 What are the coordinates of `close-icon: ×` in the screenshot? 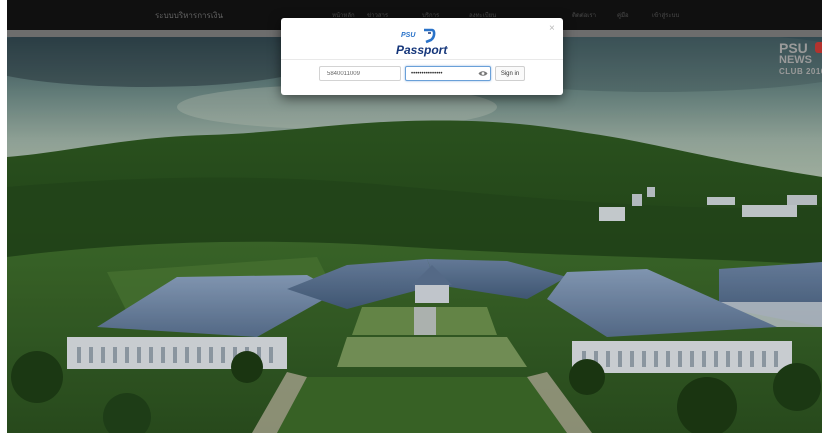 It's located at (552, 29).